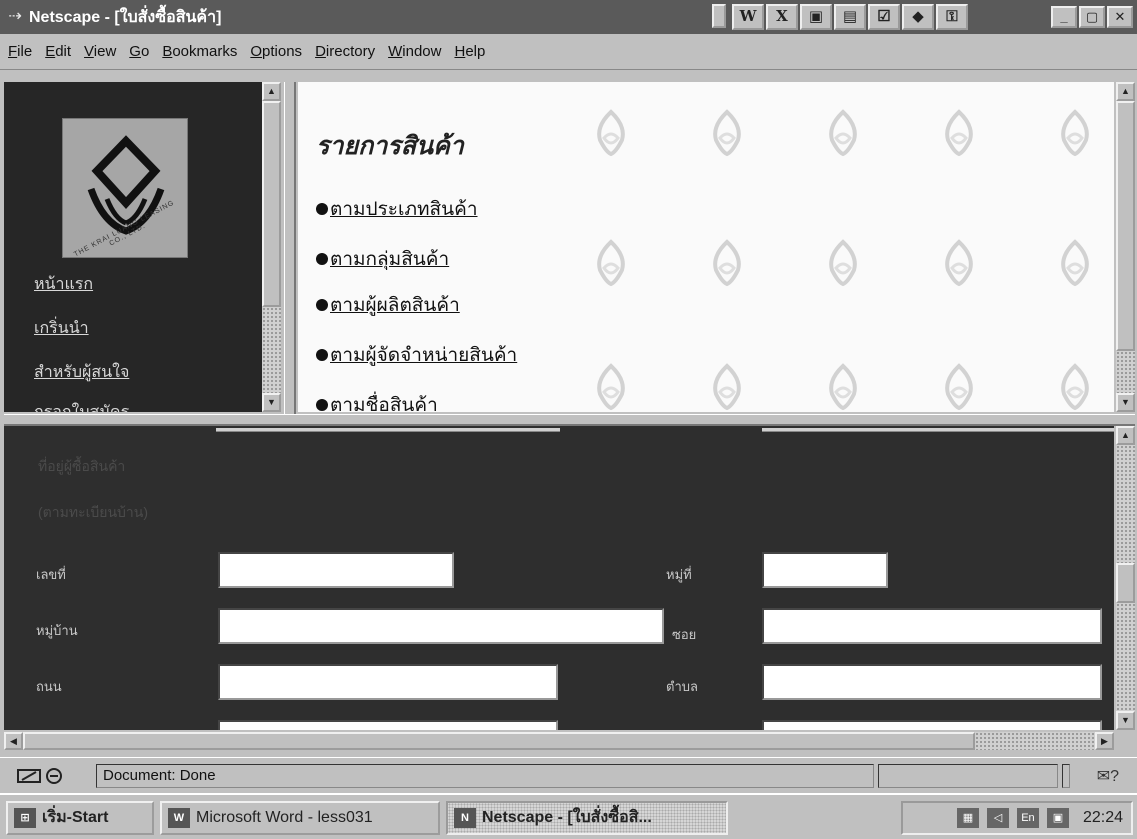 This screenshot has height=839, width=1137. I want to click on link-by-category: ตามประเภทสินค้า, so click(397, 209).